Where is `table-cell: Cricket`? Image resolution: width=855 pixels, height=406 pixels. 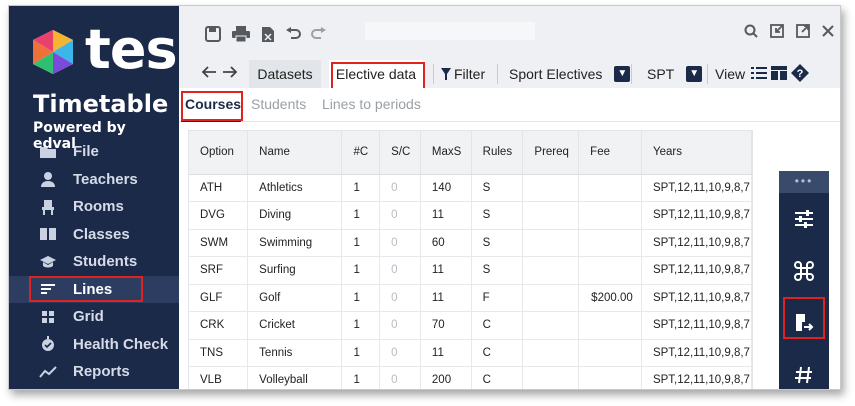 table-cell: Cricket is located at coordinates (295, 325).